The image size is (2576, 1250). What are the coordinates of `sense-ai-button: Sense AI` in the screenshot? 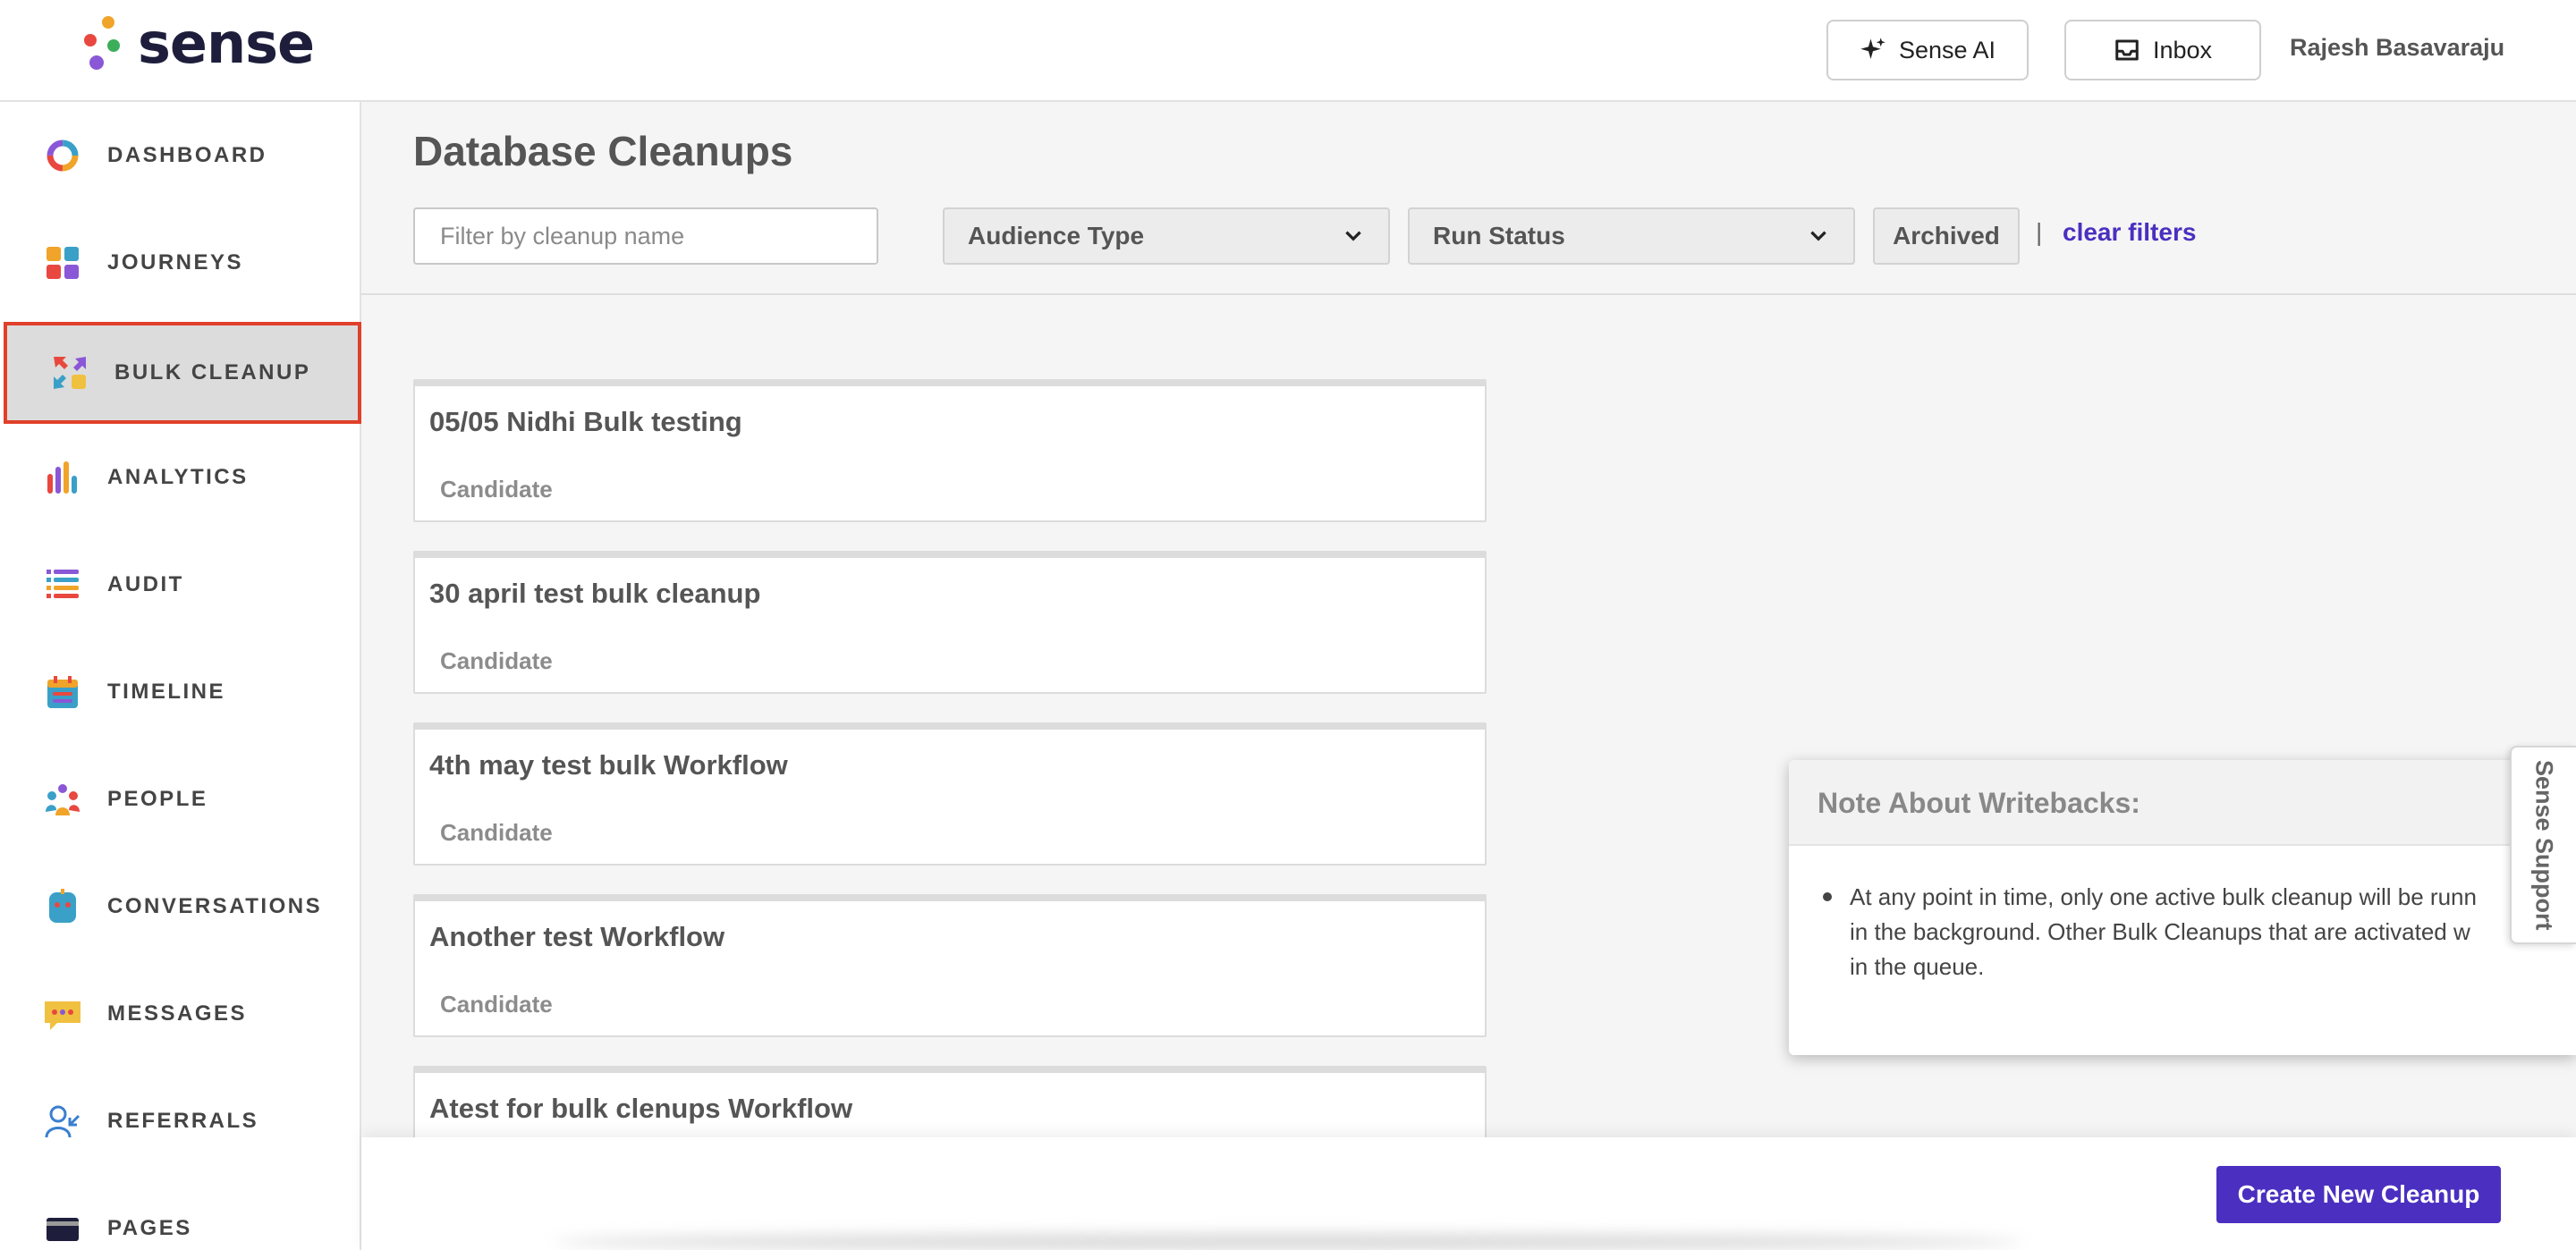 It's located at (1927, 50).